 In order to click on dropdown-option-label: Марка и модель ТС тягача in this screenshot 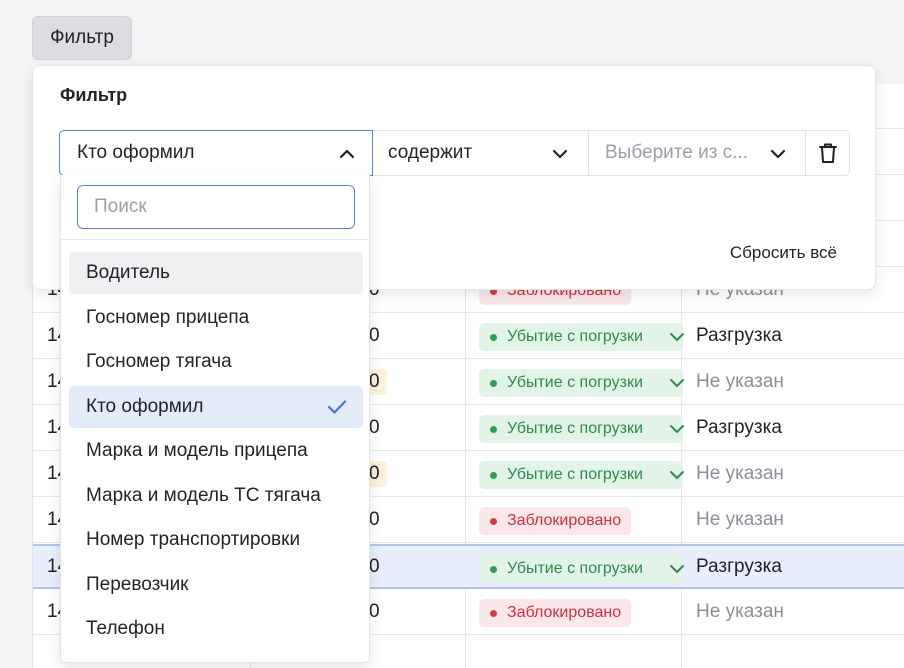, I will do `click(203, 495)`.